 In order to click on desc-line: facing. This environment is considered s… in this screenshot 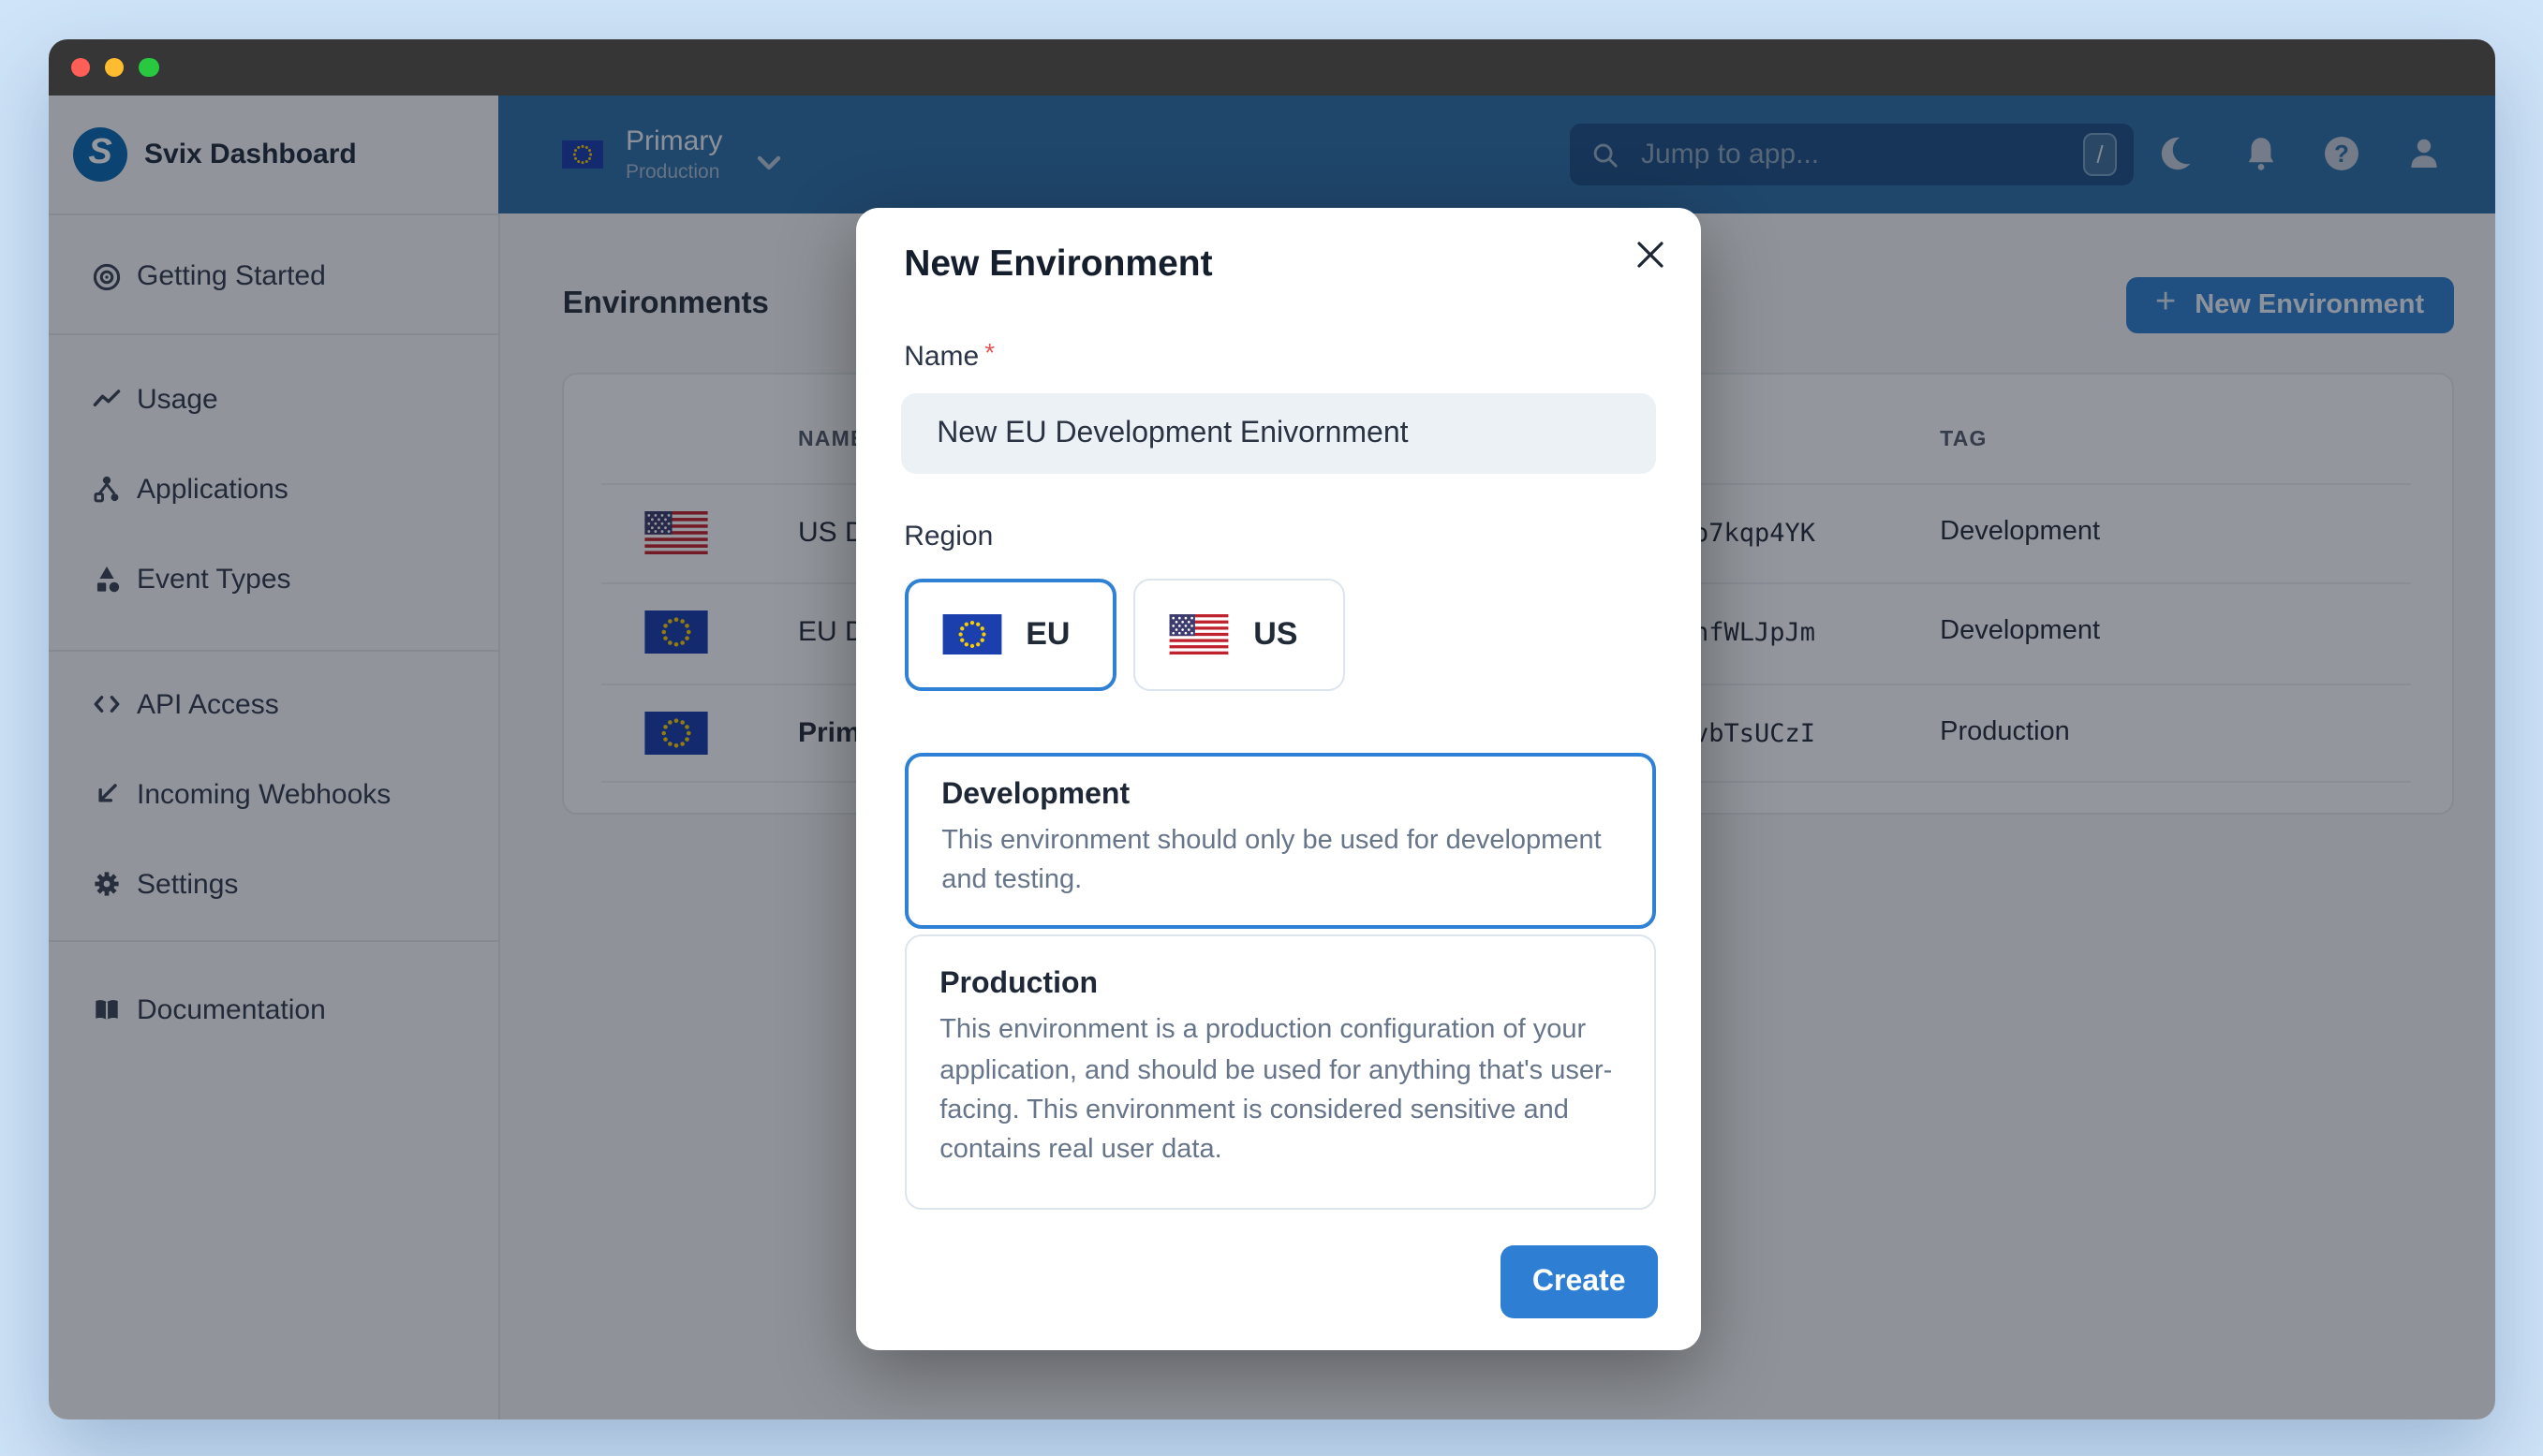, I will do `click(1254, 1110)`.